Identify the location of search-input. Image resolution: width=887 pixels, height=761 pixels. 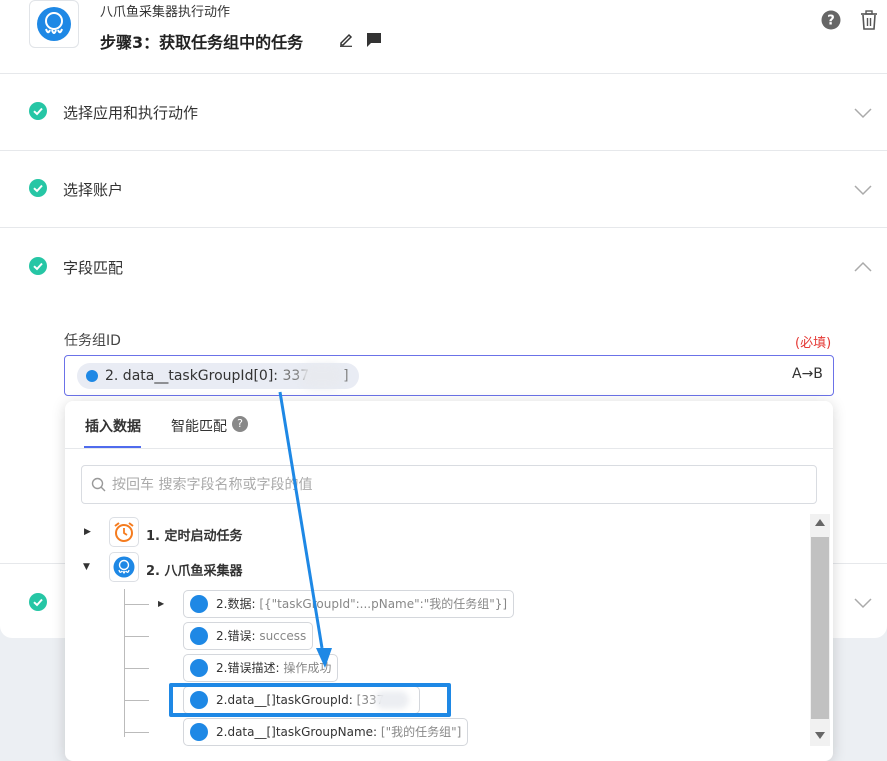
(457, 485).